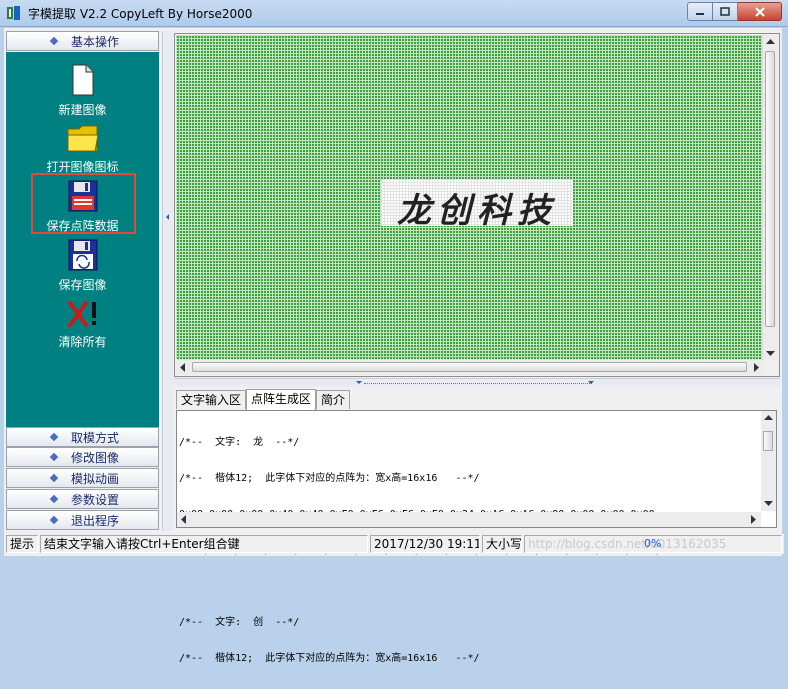 The width and height of the screenshot is (788, 689). I want to click on output-horizontal-scrollbar, so click(469, 519).